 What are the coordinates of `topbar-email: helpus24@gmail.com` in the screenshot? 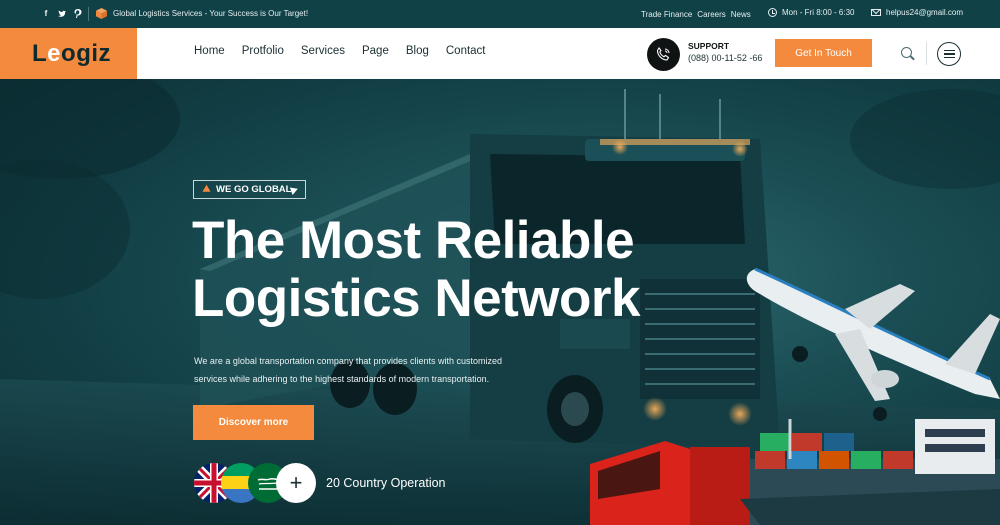 It's located at (917, 12).